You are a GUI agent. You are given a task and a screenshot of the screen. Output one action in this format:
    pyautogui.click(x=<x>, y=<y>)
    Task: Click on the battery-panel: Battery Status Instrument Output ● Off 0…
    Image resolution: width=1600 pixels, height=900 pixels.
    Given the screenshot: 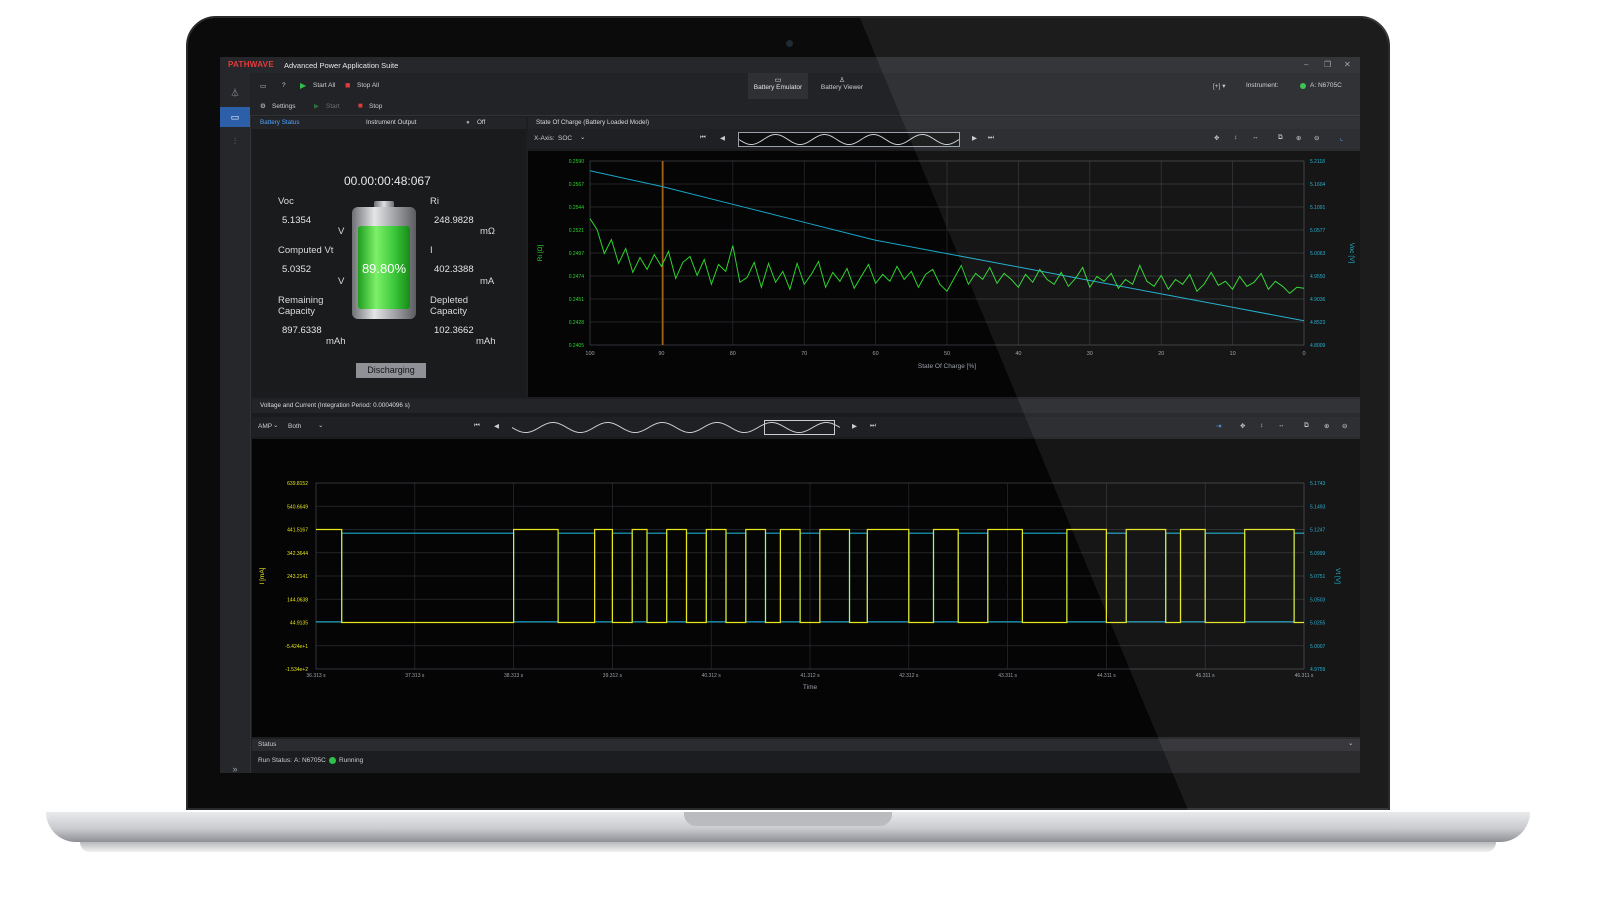 What is the action you would take?
    pyautogui.click(x=389, y=257)
    